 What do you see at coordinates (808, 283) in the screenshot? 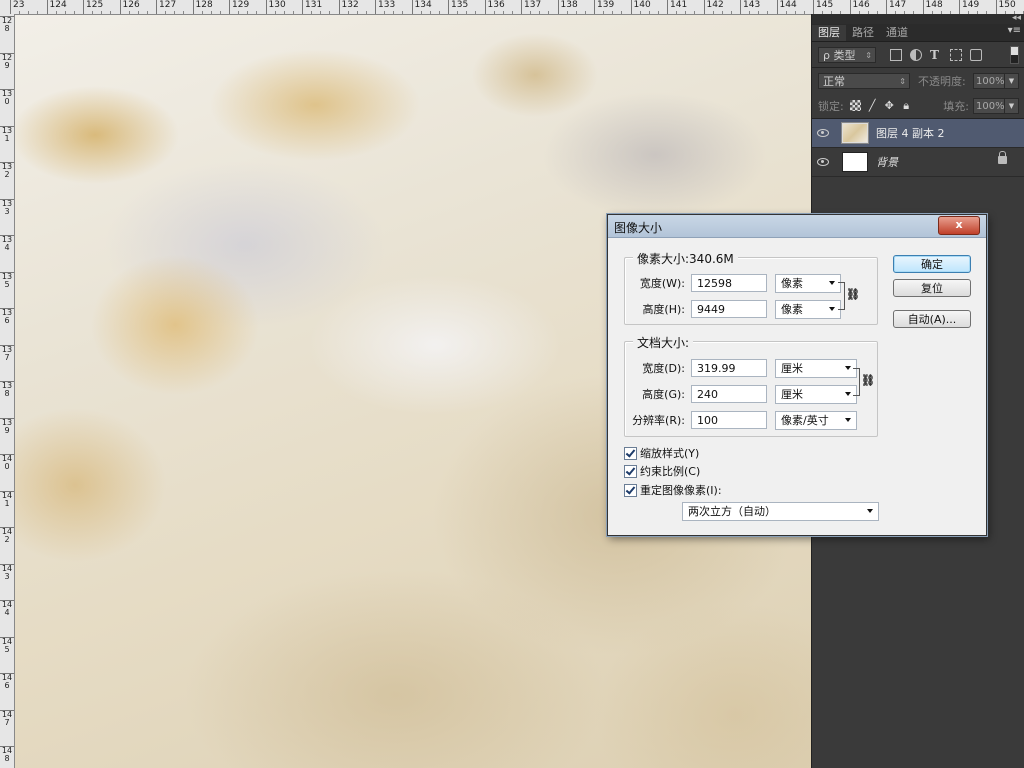
I see `pixel-width-unit-select: 像素` at bounding box center [808, 283].